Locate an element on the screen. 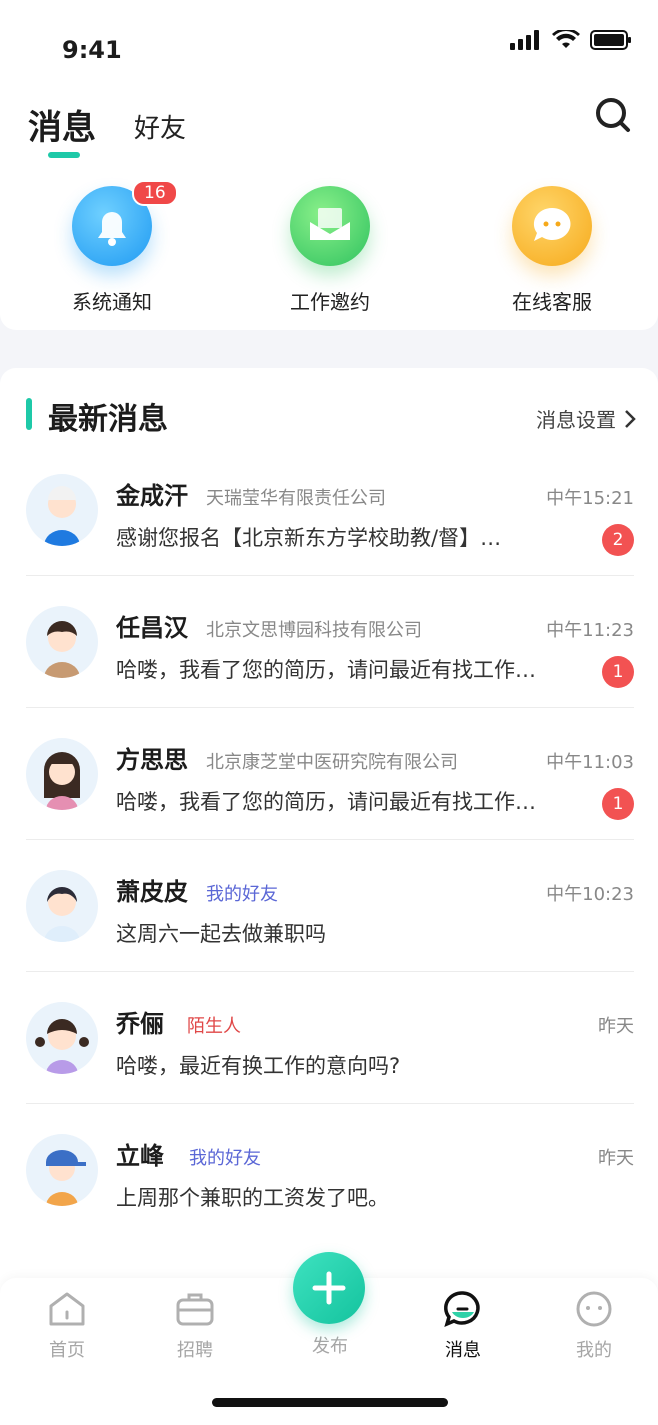 The height and width of the screenshot is (1425, 658). nav-jobs: 招聘 is located at coordinates (195, 1326).